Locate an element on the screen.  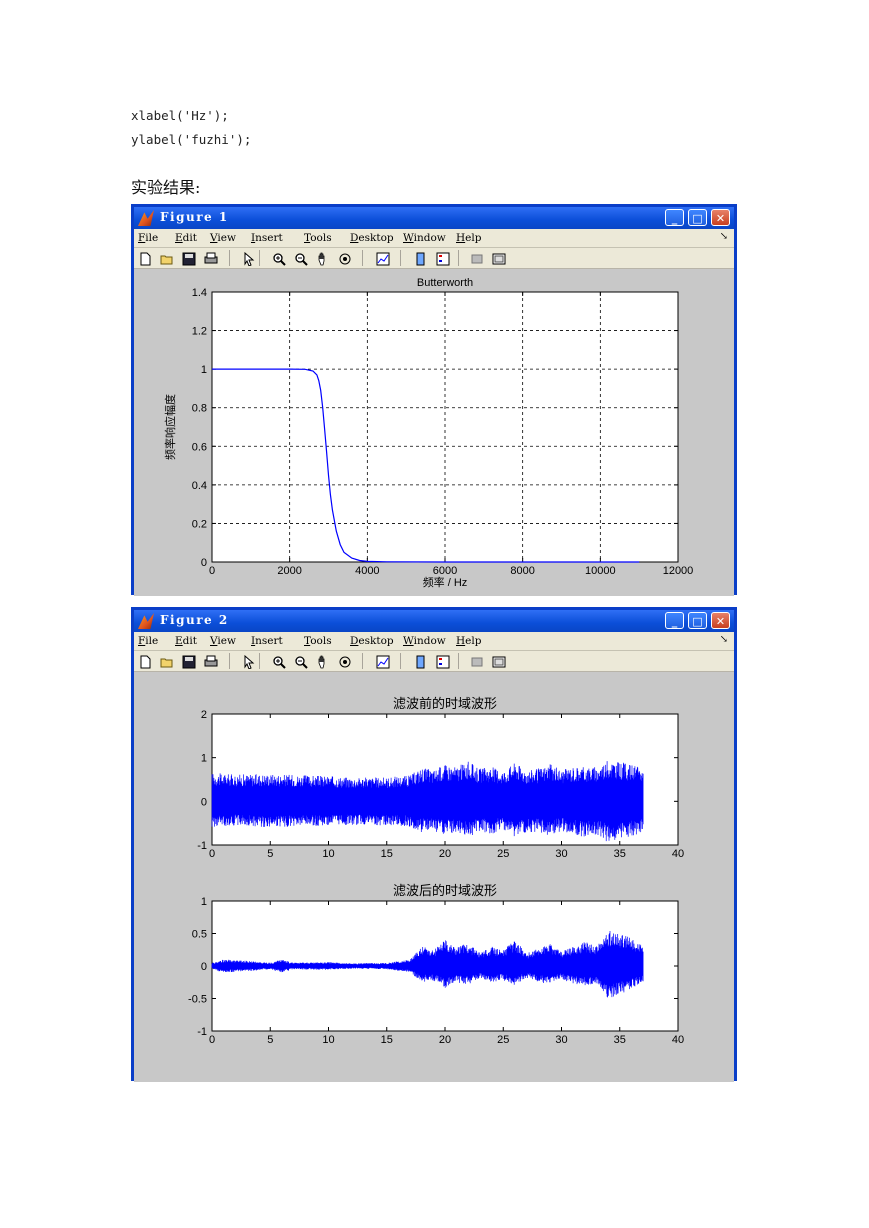
y-tick-label: 1.2 is located at coordinates (199, 332).